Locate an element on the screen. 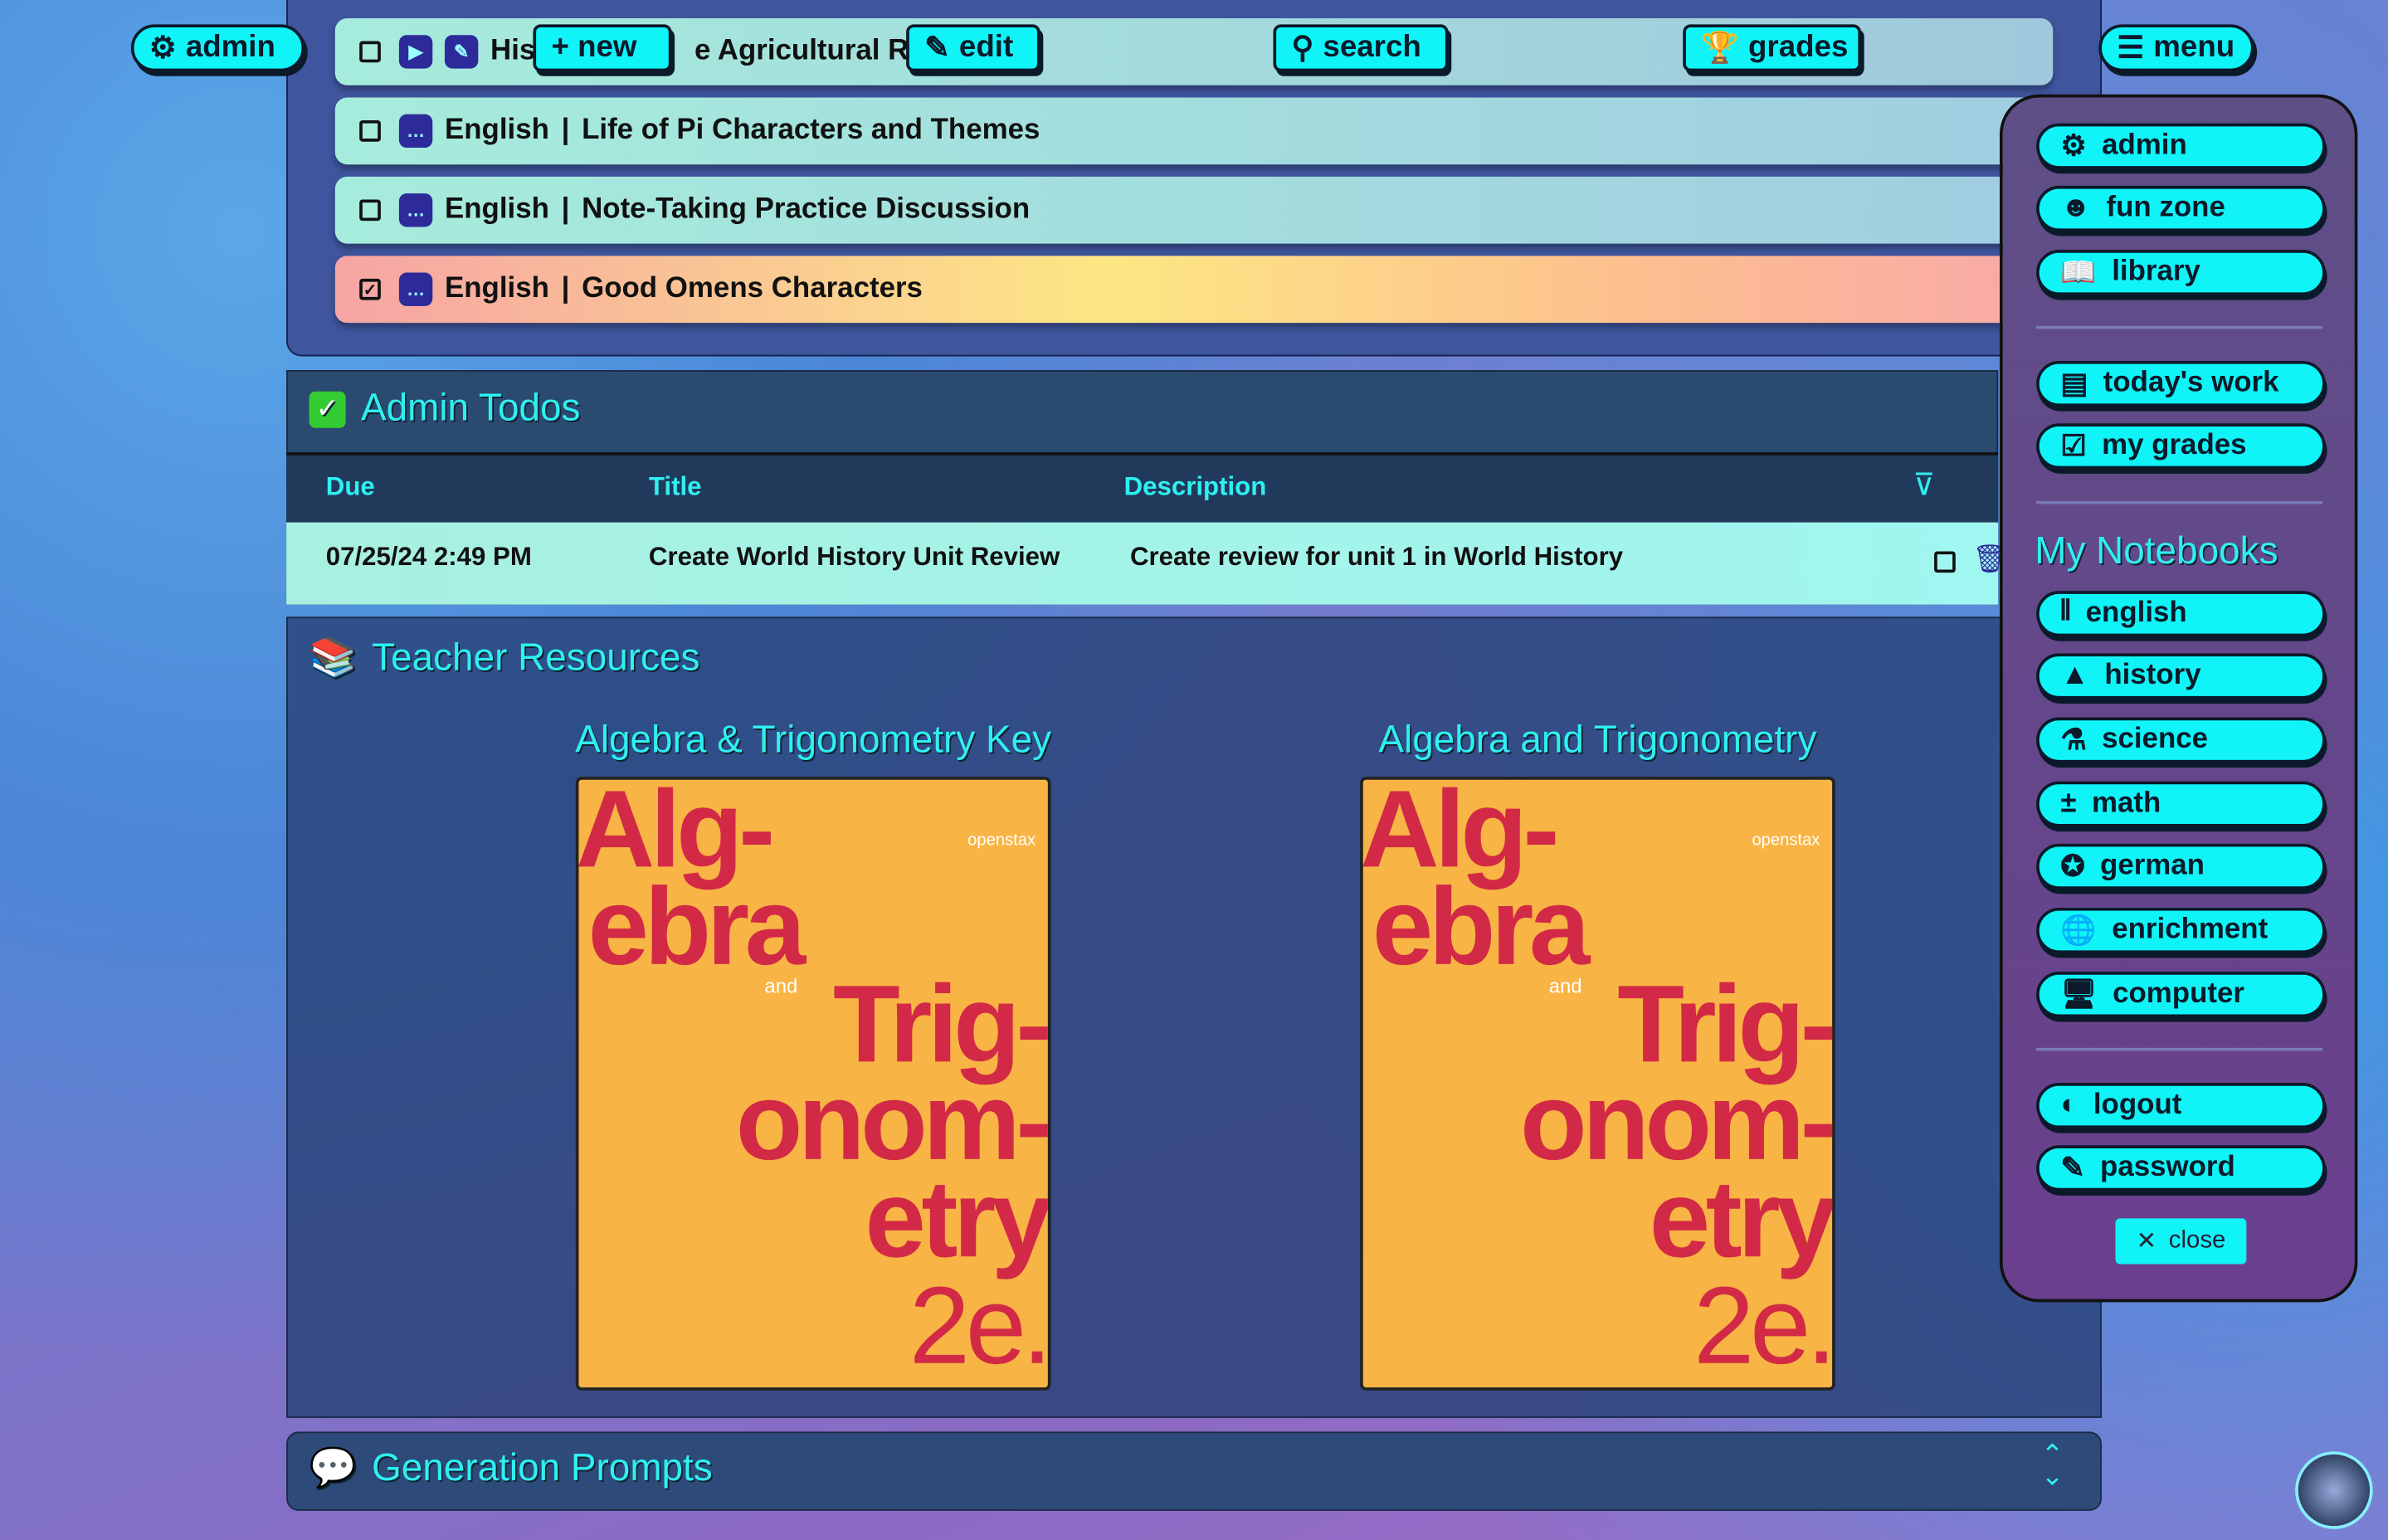 The image size is (2388, 1540). smile-icon: ☻ is located at coordinates (2076, 208).